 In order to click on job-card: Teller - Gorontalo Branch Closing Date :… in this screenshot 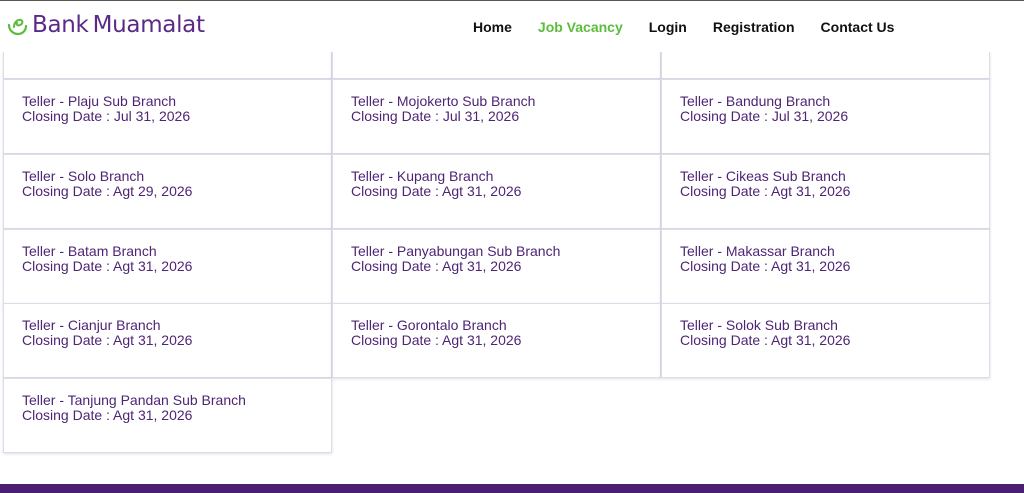, I will do `click(496, 340)`.